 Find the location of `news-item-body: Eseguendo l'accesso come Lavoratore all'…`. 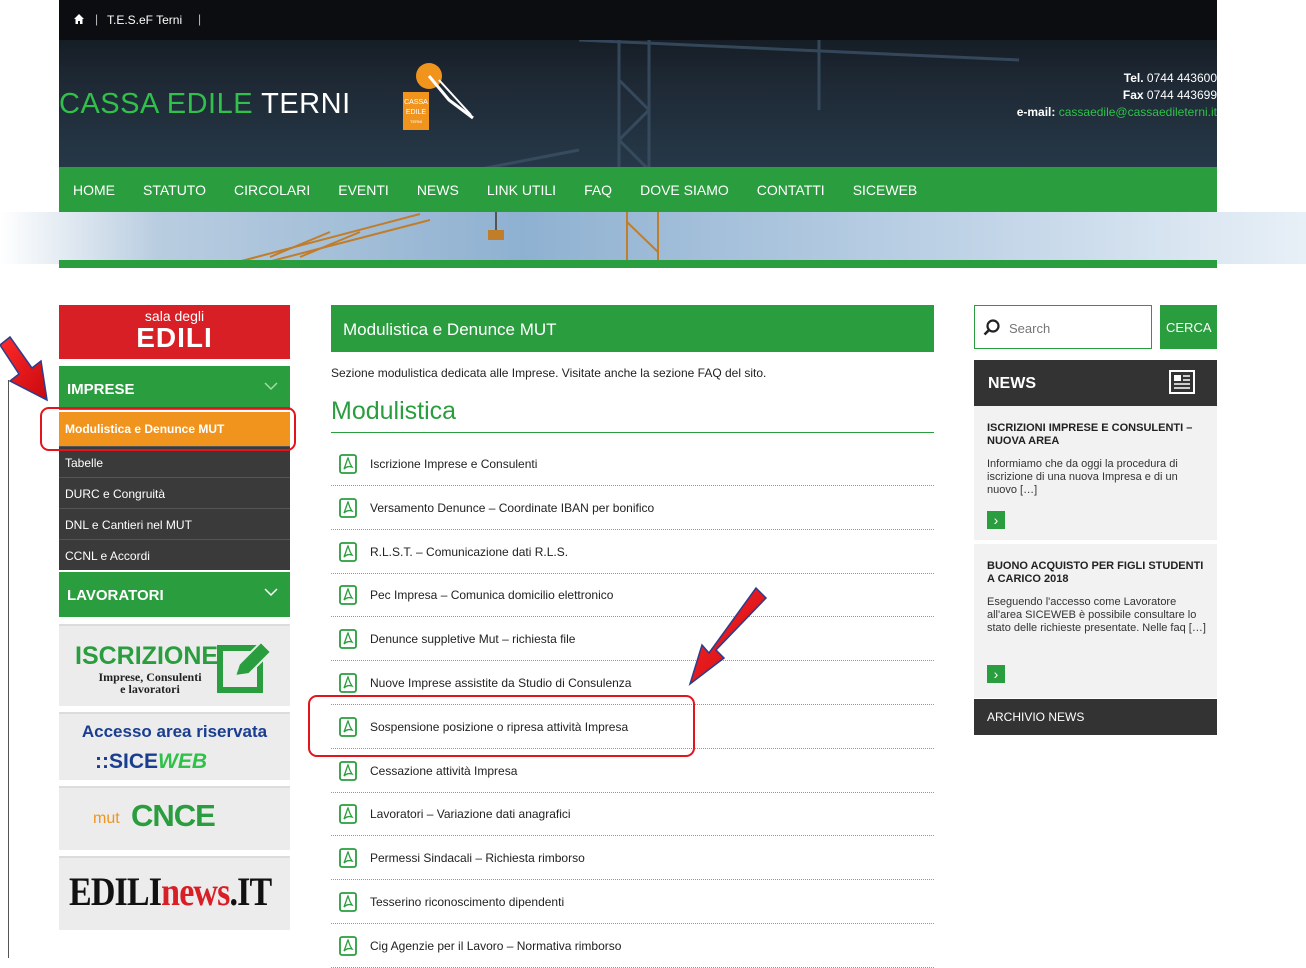

news-item-body: Eseguendo l'accesso come Lavoratore all'… is located at coordinates (1096, 615).